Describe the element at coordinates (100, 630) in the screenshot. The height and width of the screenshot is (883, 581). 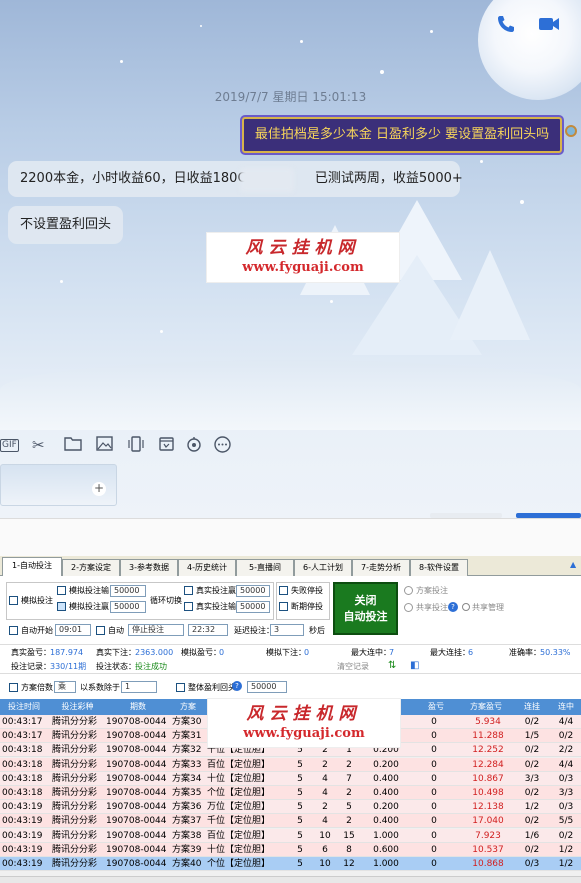
I see `auto-checkbox` at that location.